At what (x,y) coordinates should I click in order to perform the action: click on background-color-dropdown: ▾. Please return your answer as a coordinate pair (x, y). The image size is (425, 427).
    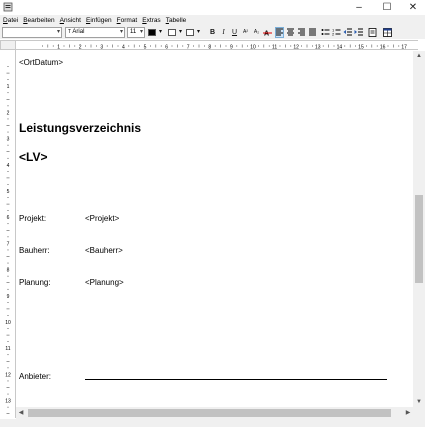
    Looking at the image, I should click on (180, 32).